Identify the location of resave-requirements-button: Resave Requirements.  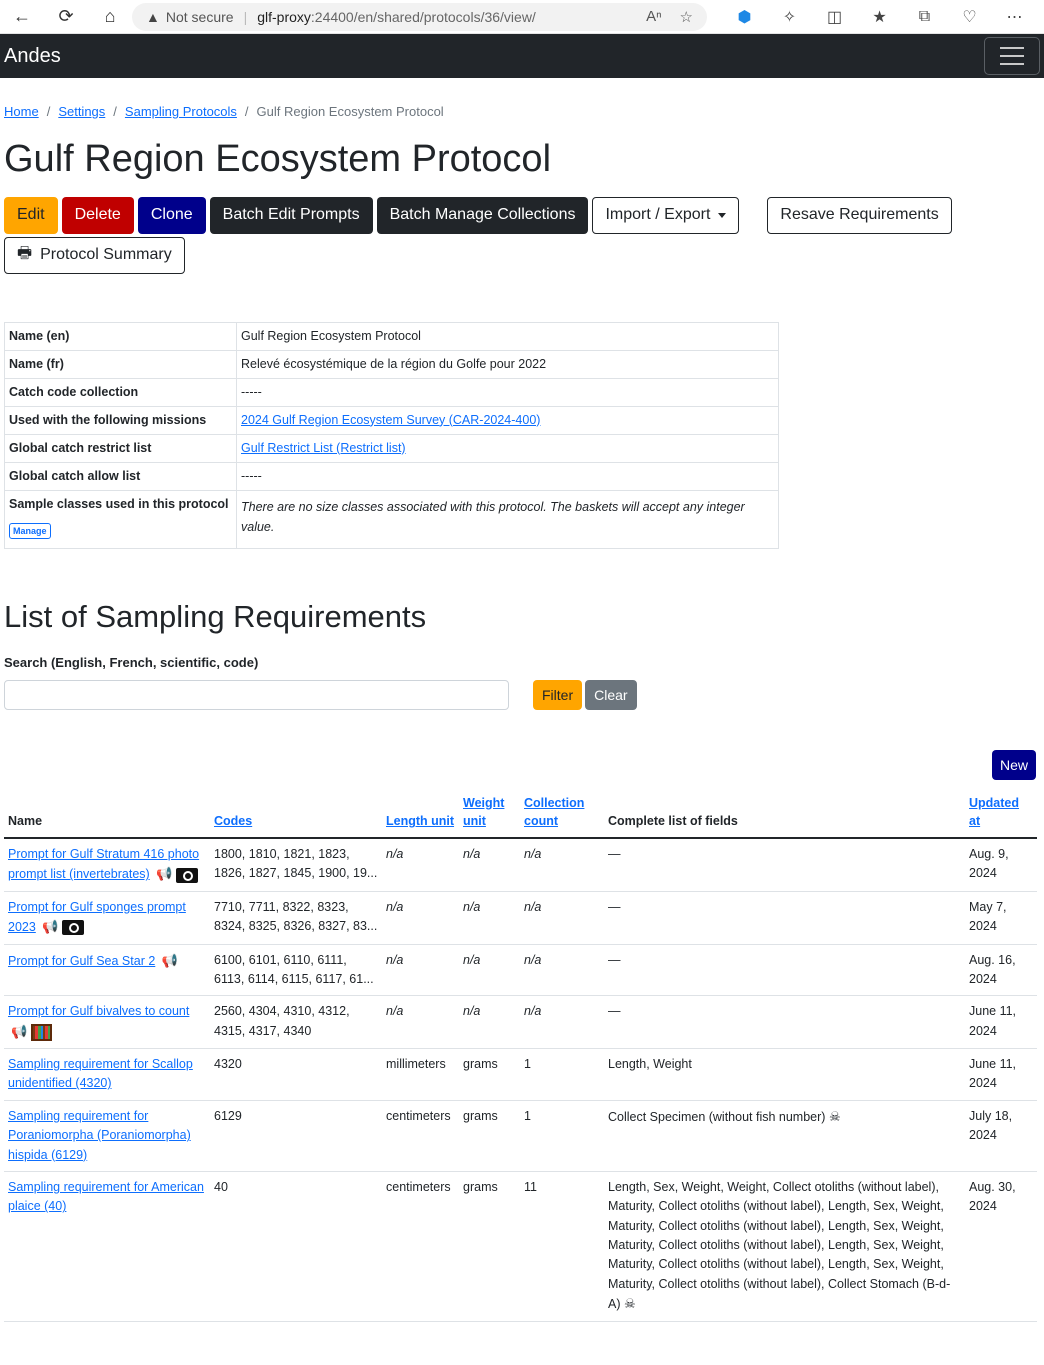
(859, 215).